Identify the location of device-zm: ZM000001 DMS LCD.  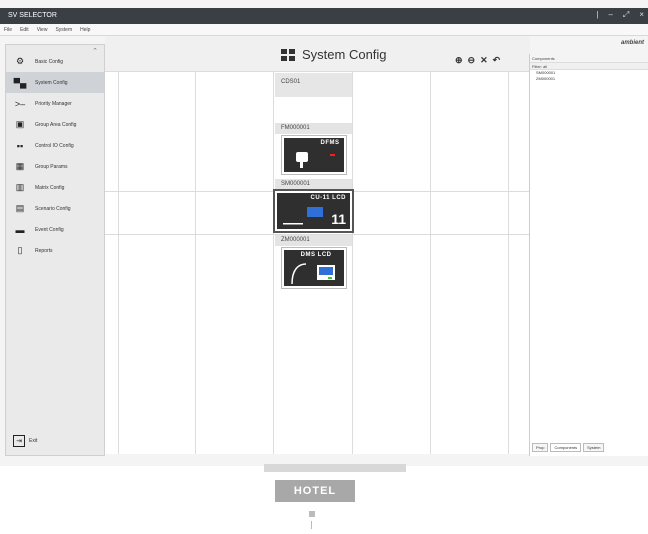
(313, 262).